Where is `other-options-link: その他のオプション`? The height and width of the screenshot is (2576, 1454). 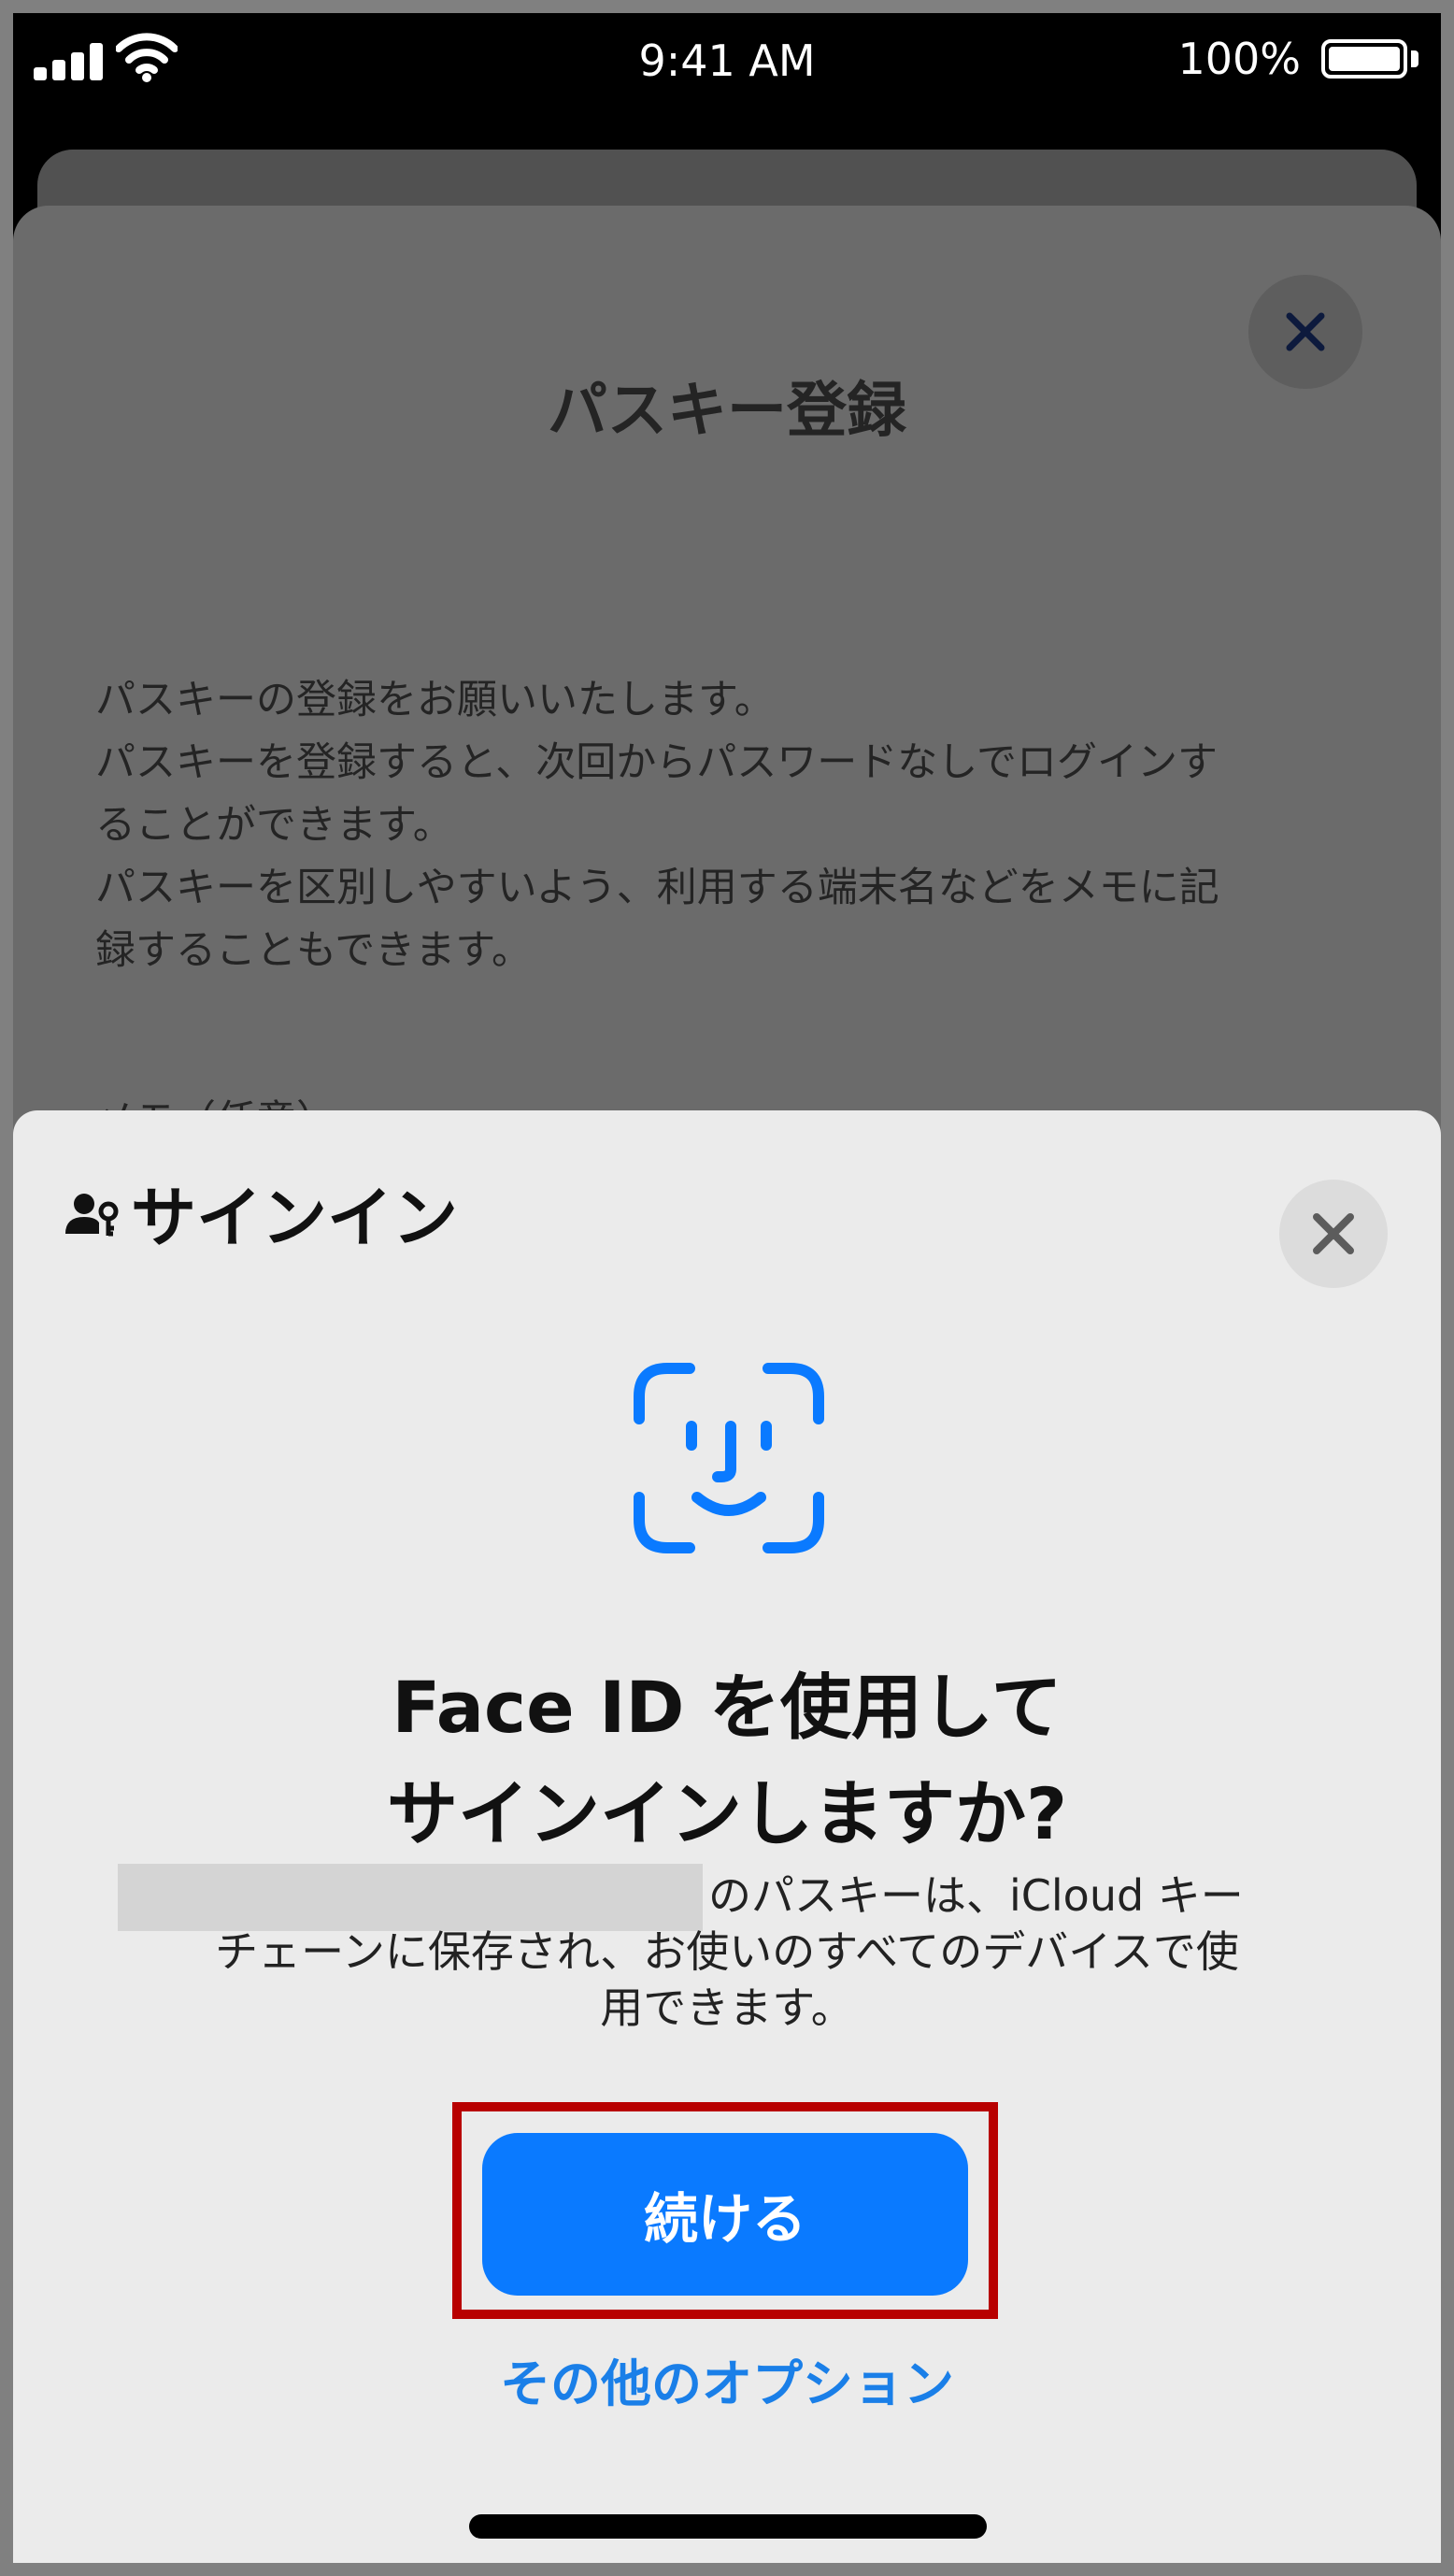 other-options-link: その他のオプション is located at coordinates (727, 2379).